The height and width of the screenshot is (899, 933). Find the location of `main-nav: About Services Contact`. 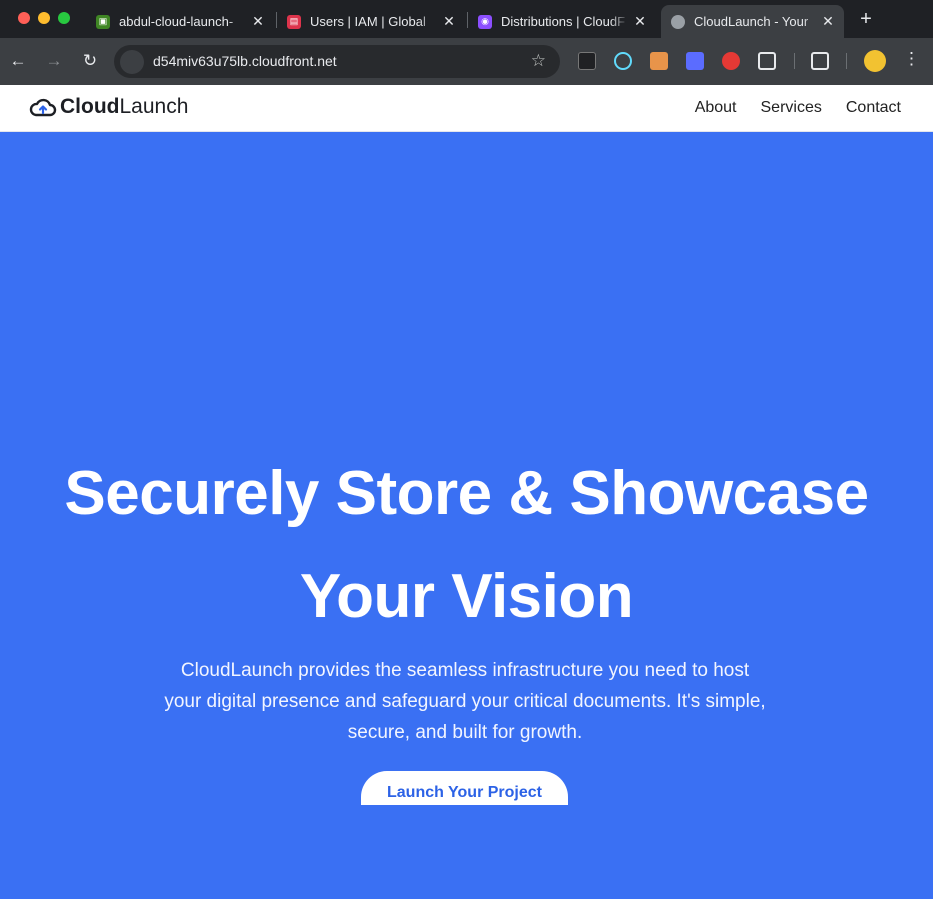

main-nav: About Services Contact is located at coordinates (798, 108).